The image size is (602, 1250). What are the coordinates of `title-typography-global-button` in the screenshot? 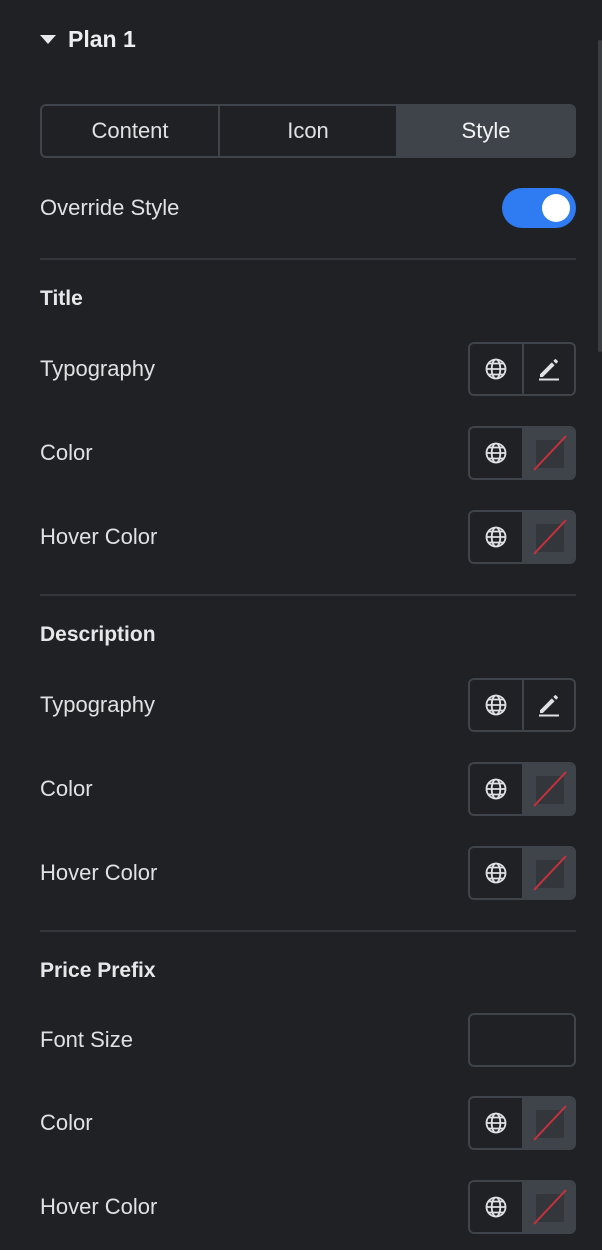 It's located at (496, 369).